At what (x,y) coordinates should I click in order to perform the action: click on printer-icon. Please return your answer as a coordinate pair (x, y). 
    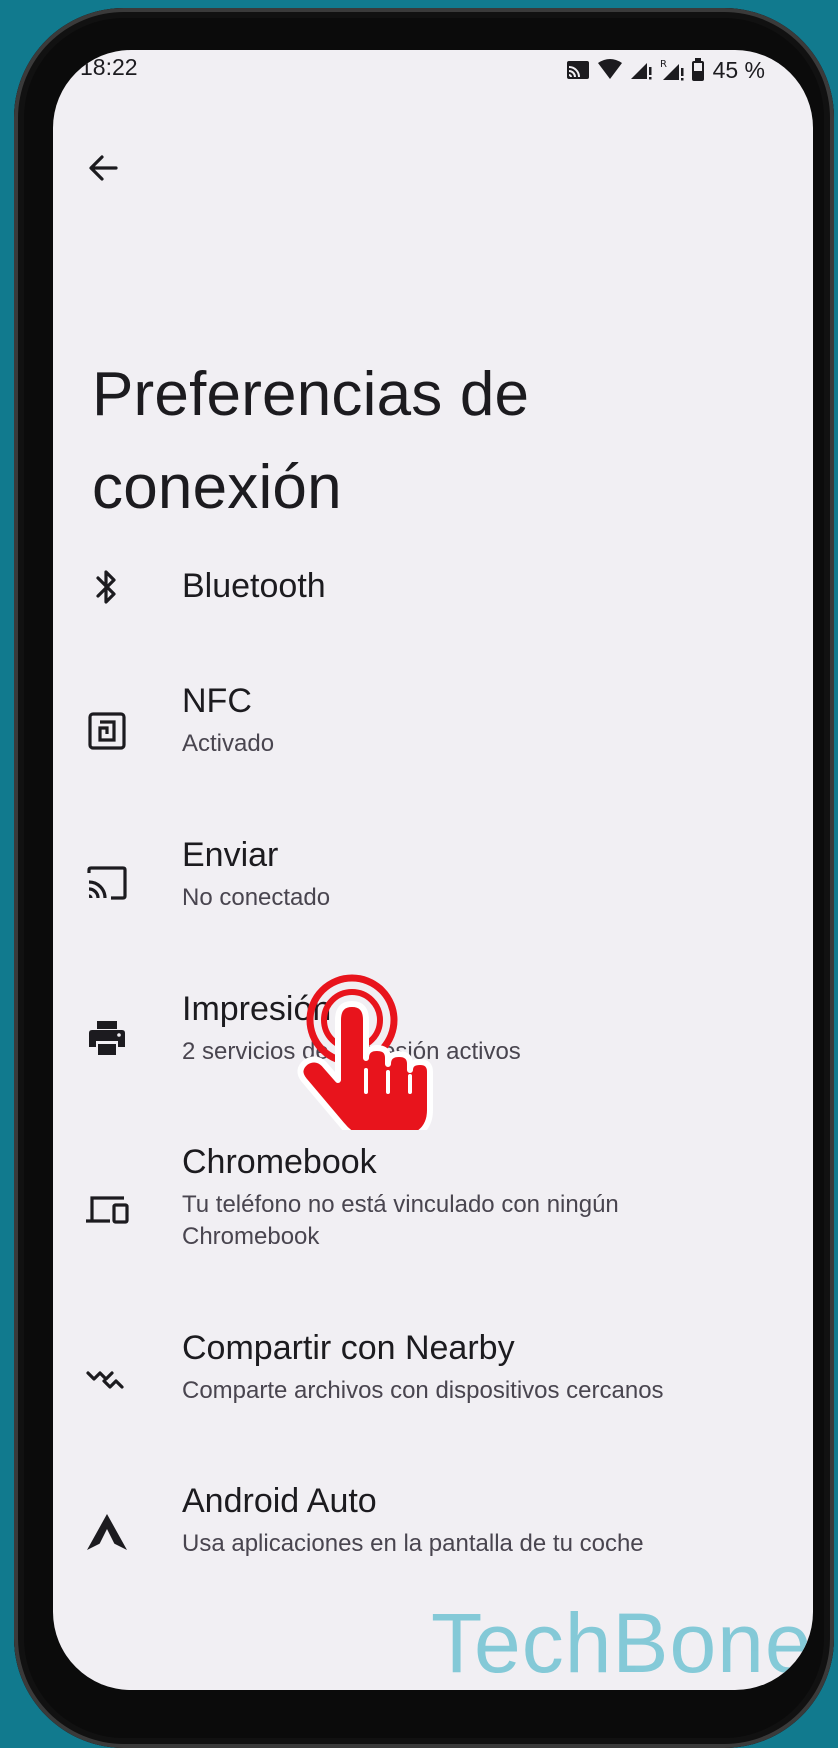
    Looking at the image, I should click on (107, 1038).